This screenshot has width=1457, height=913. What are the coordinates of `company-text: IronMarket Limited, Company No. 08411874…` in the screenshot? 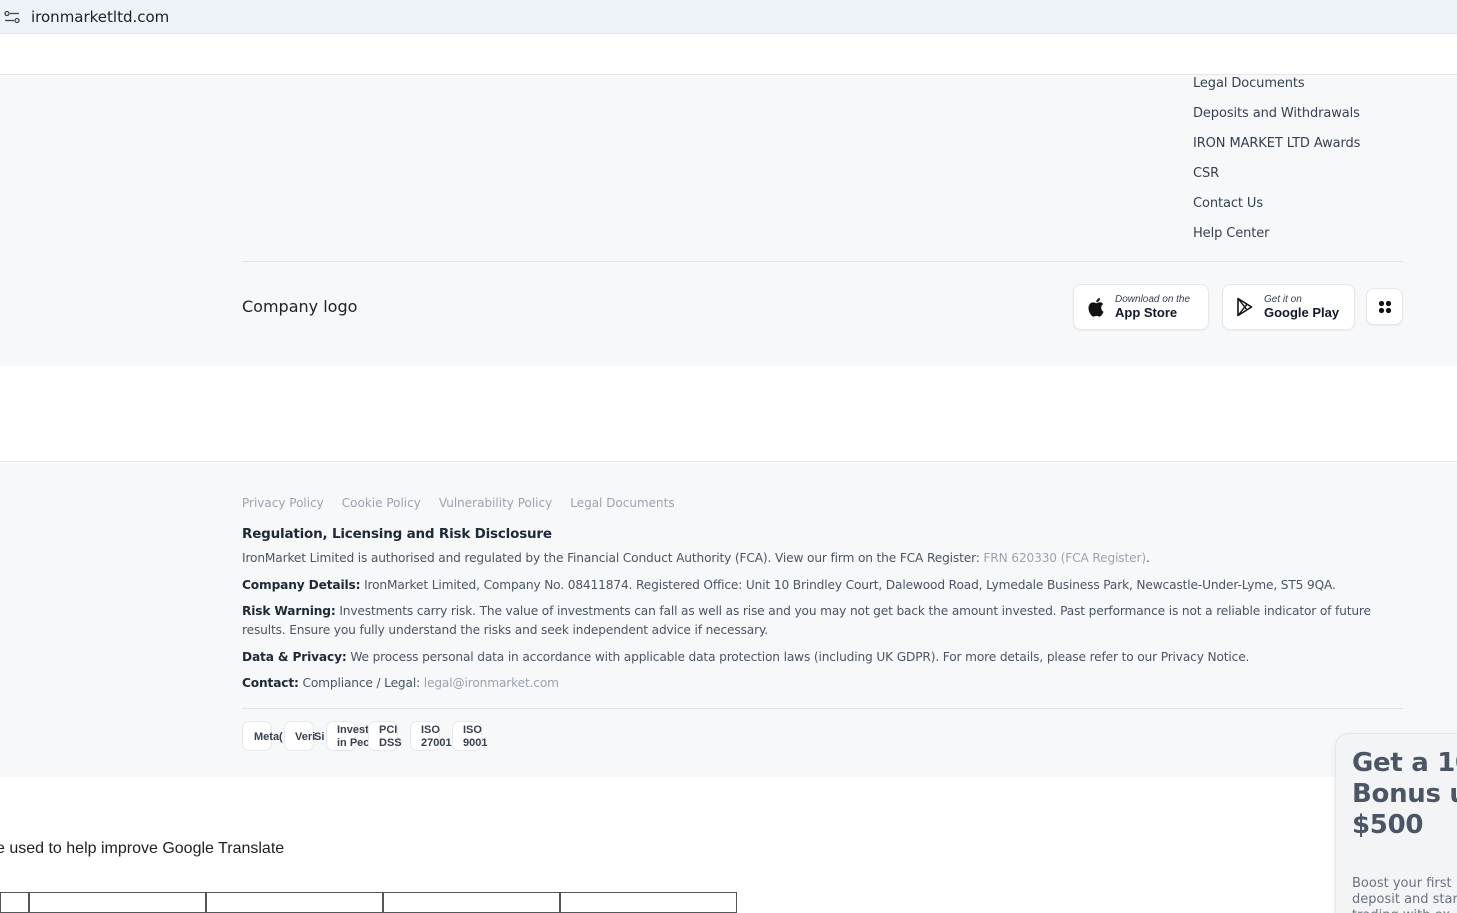 It's located at (848, 585).